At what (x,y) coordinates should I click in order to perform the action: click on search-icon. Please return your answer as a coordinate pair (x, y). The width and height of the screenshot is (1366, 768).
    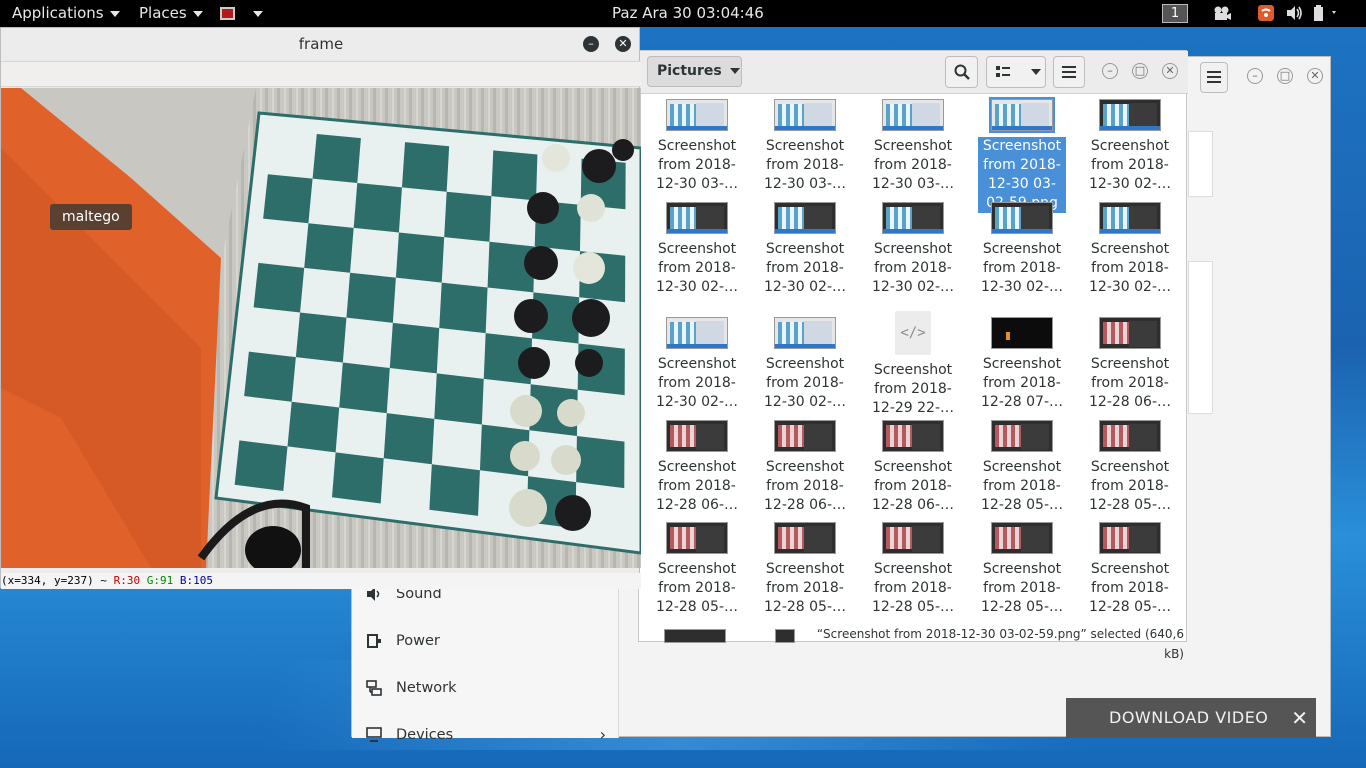
    Looking at the image, I should click on (962, 72).